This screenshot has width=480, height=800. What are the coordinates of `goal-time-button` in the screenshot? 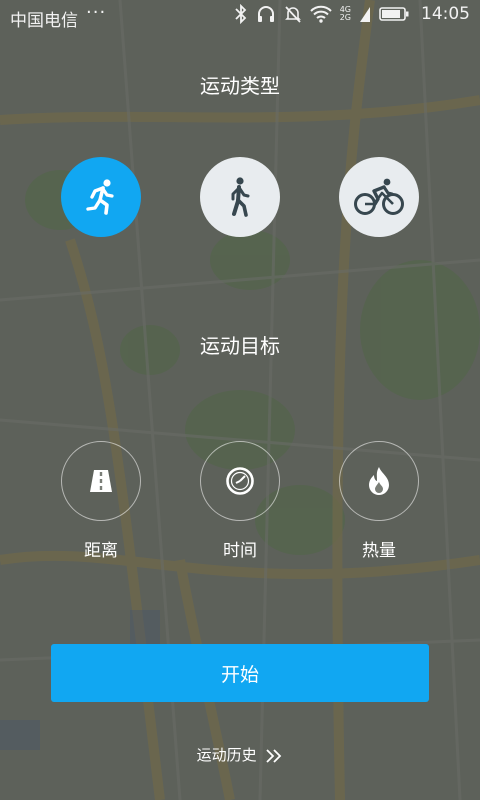 It's located at (240, 481).